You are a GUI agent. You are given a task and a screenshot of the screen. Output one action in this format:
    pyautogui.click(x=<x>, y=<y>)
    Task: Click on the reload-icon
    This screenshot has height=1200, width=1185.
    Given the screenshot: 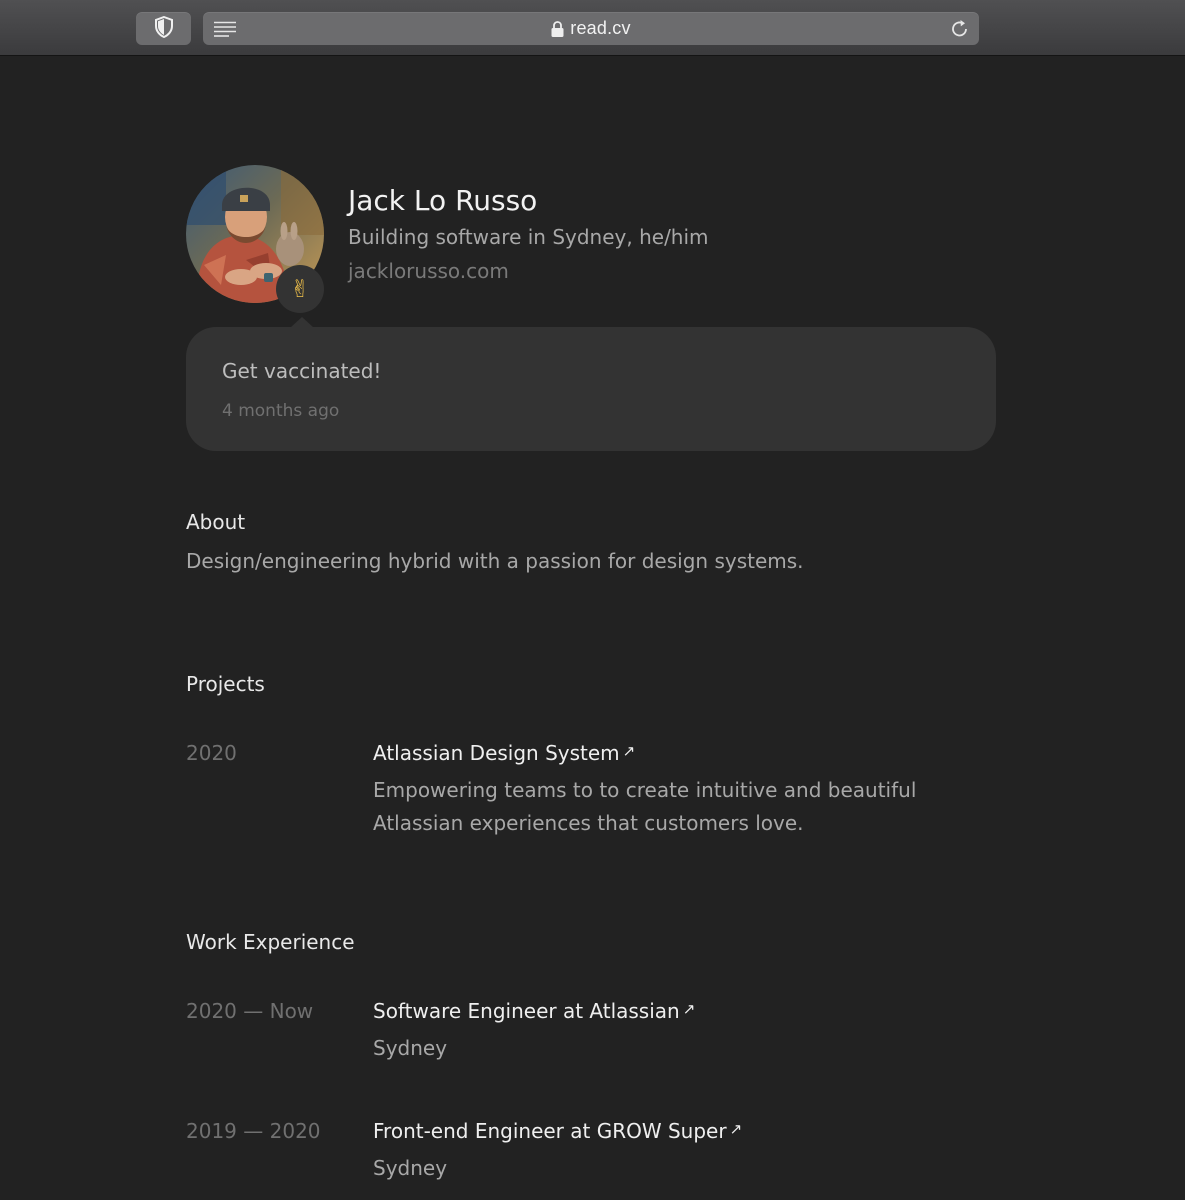 What is the action you would take?
    pyautogui.click(x=960, y=29)
    